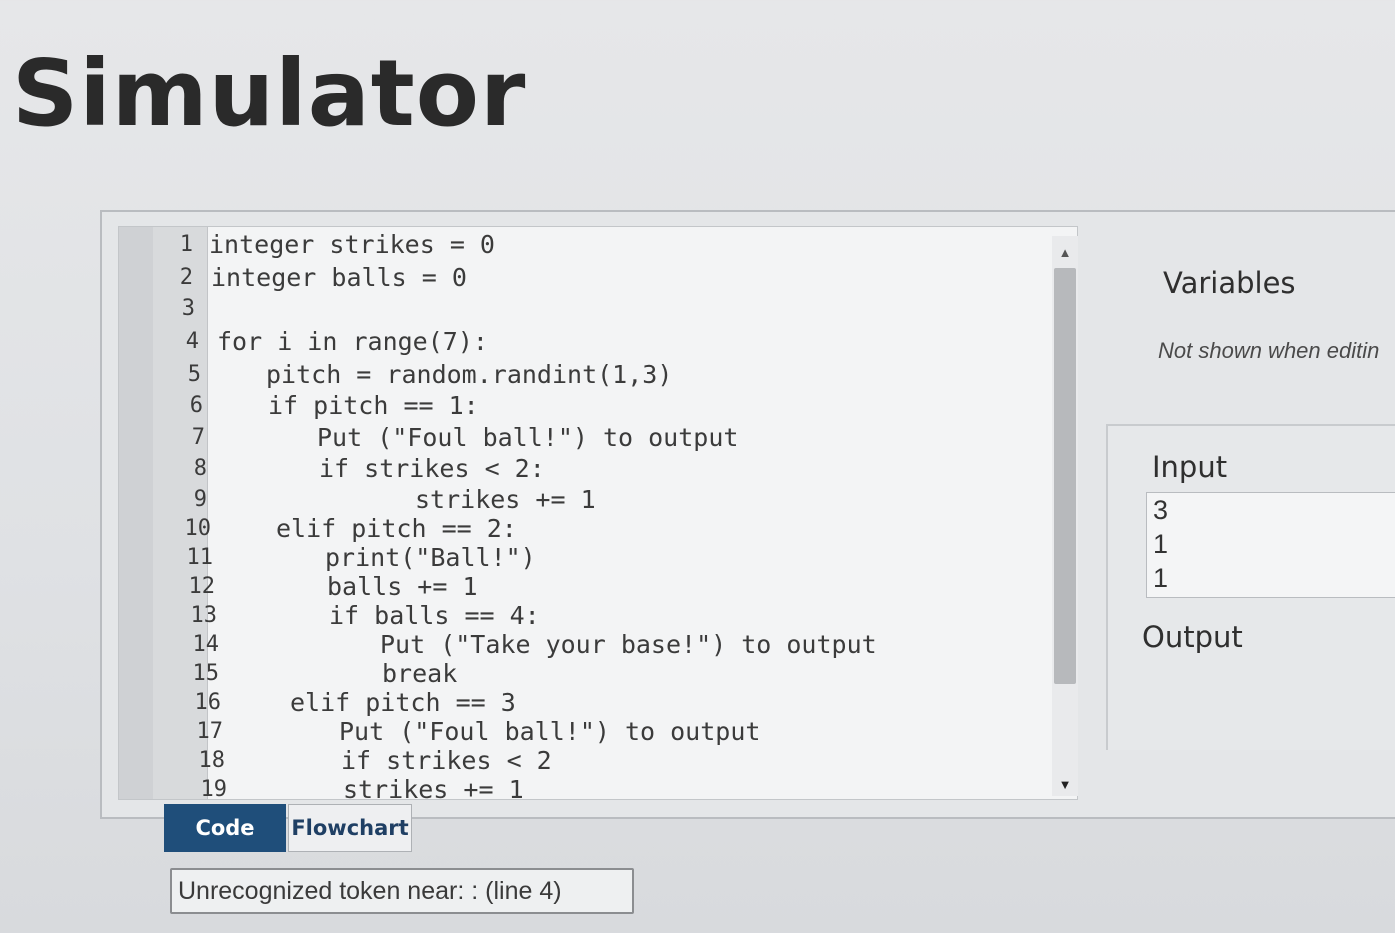  What do you see at coordinates (352, 342) in the screenshot?
I see `code-line: for i in range(7):` at bounding box center [352, 342].